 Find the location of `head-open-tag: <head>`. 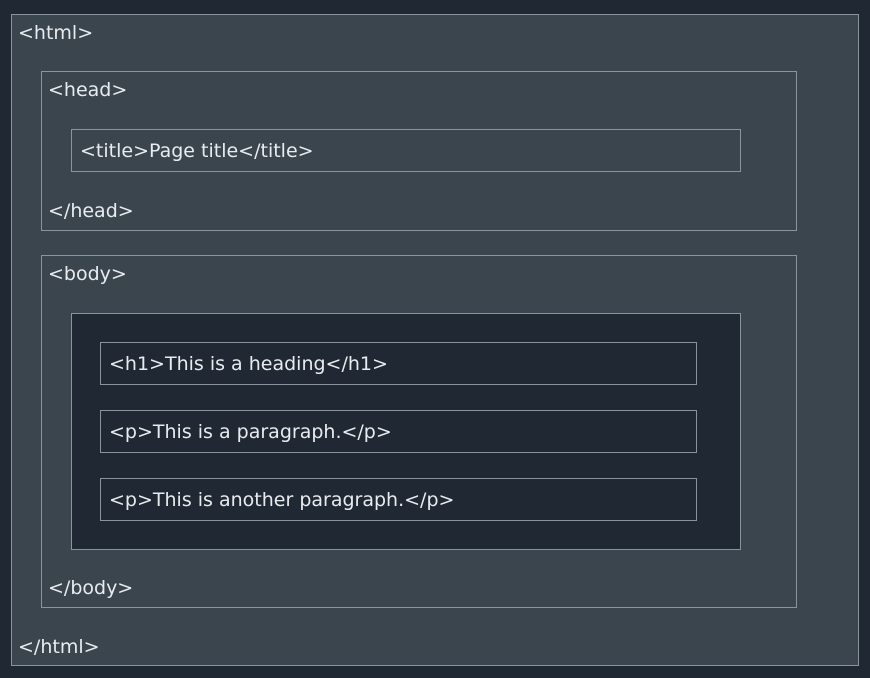

head-open-tag: <head> is located at coordinates (88, 90).